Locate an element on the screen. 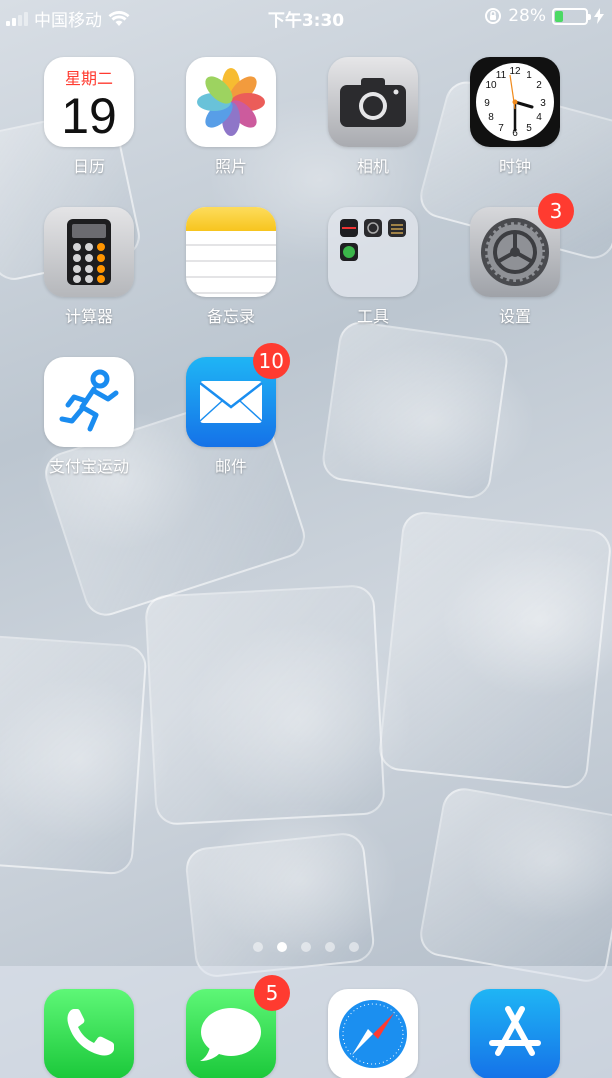  envelope-icon: 10 is located at coordinates (238, 395).